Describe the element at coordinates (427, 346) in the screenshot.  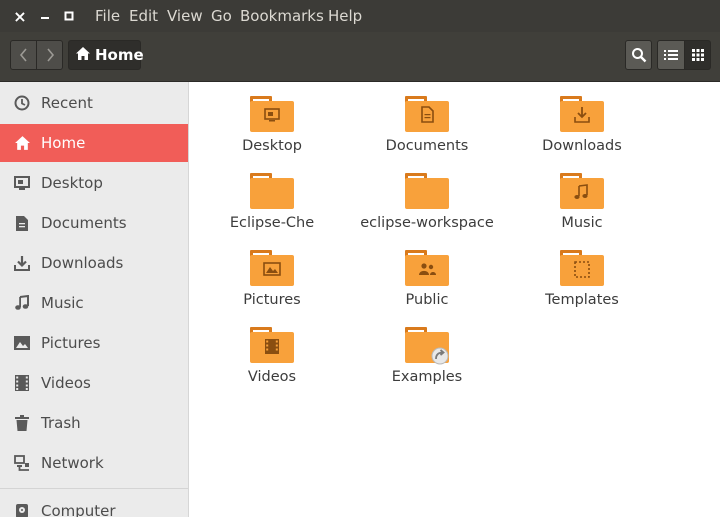
I see `folder-link-icon` at that location.